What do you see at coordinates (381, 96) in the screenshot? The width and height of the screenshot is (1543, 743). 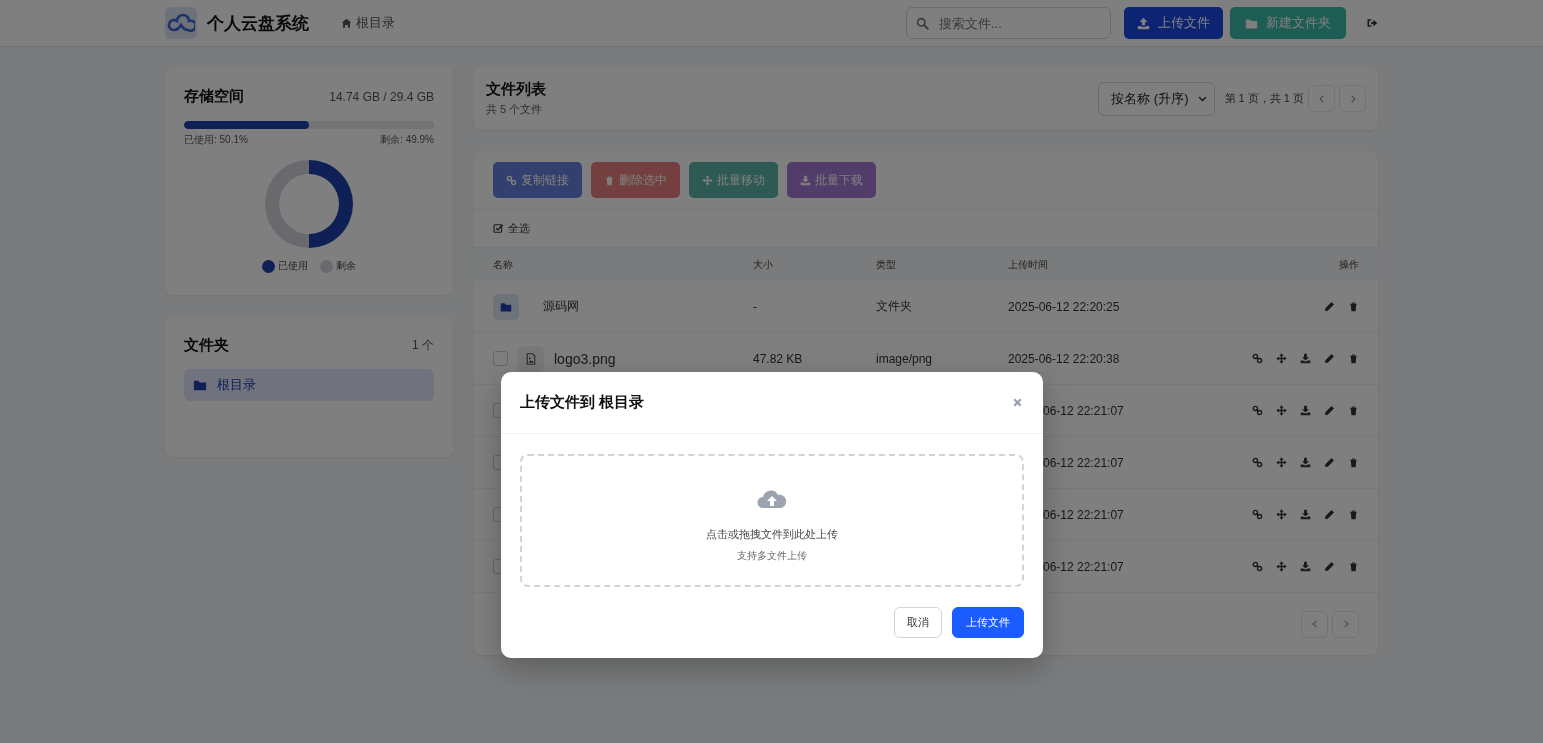 I see `storage-usage: 14.74 GB / 29.4 GB` at bounding box center [381, 96].